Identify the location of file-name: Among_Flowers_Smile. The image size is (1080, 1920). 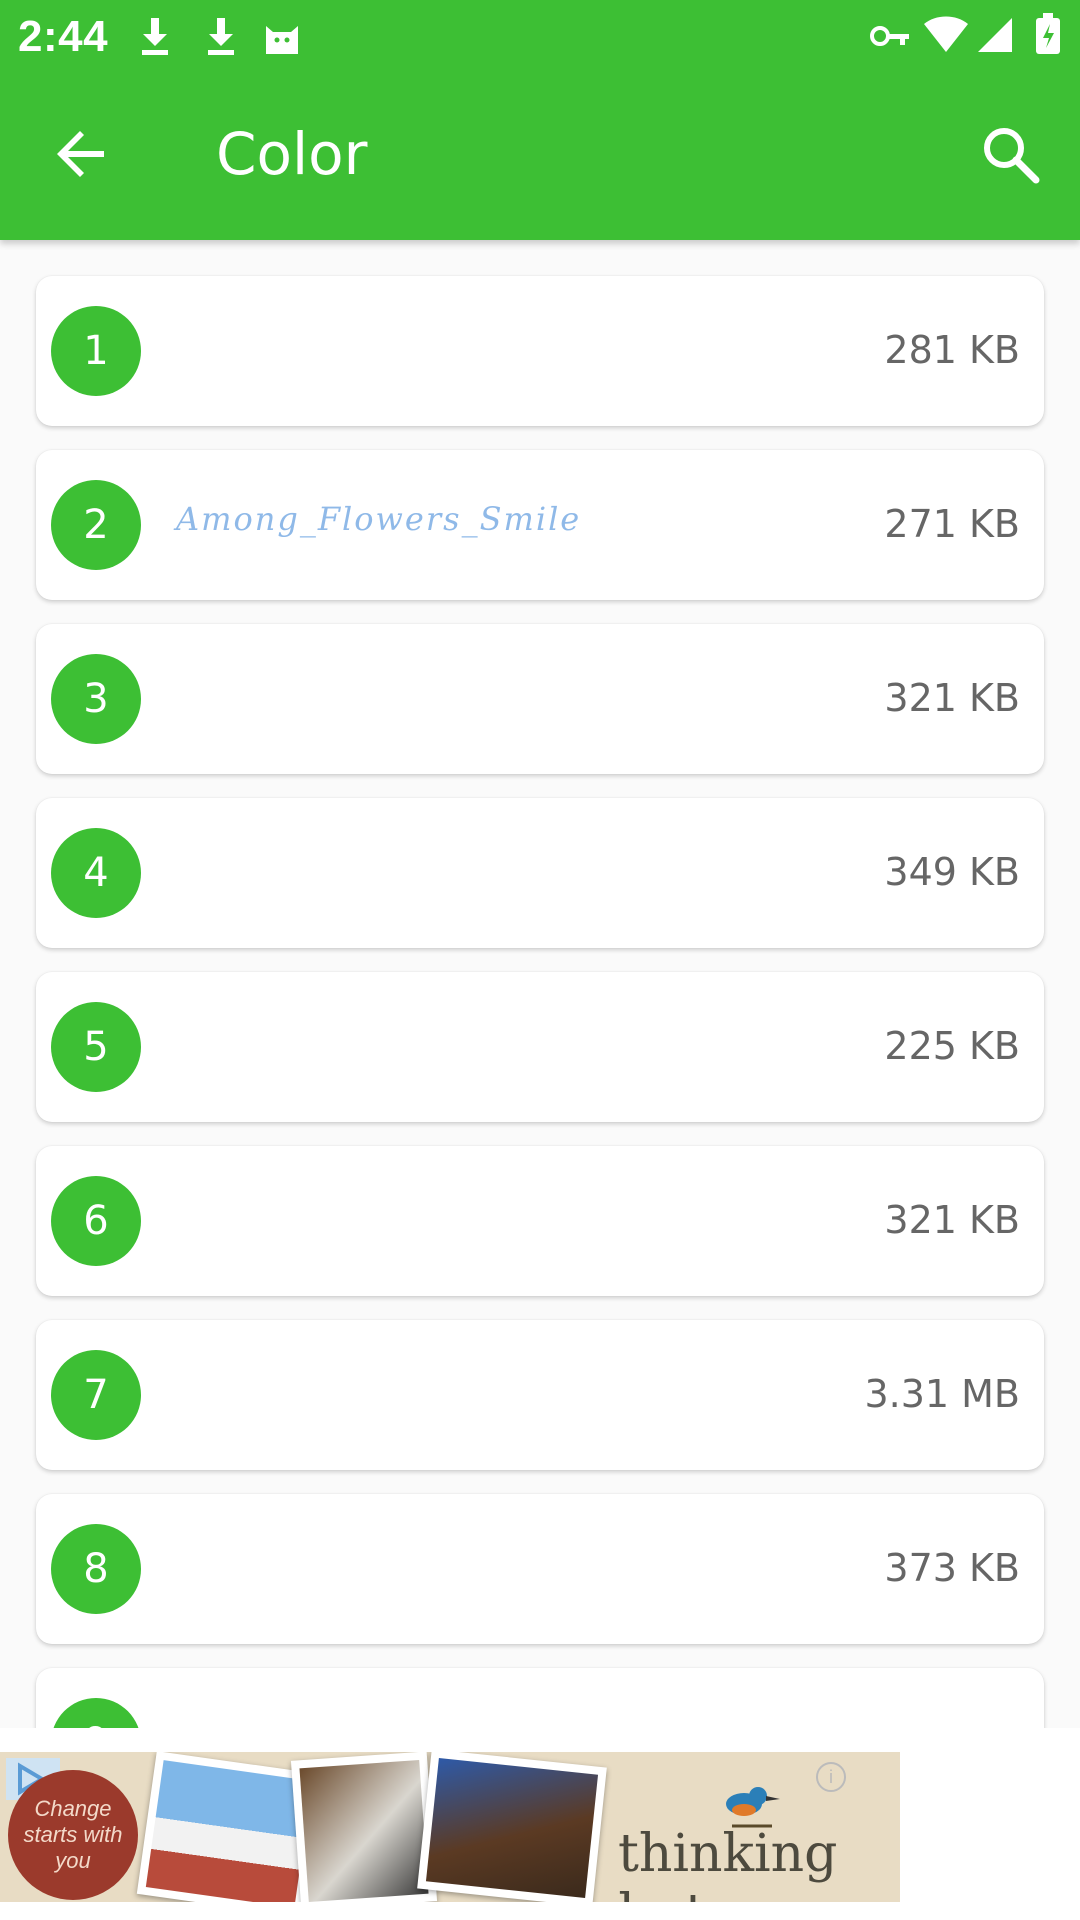
(379, 519).